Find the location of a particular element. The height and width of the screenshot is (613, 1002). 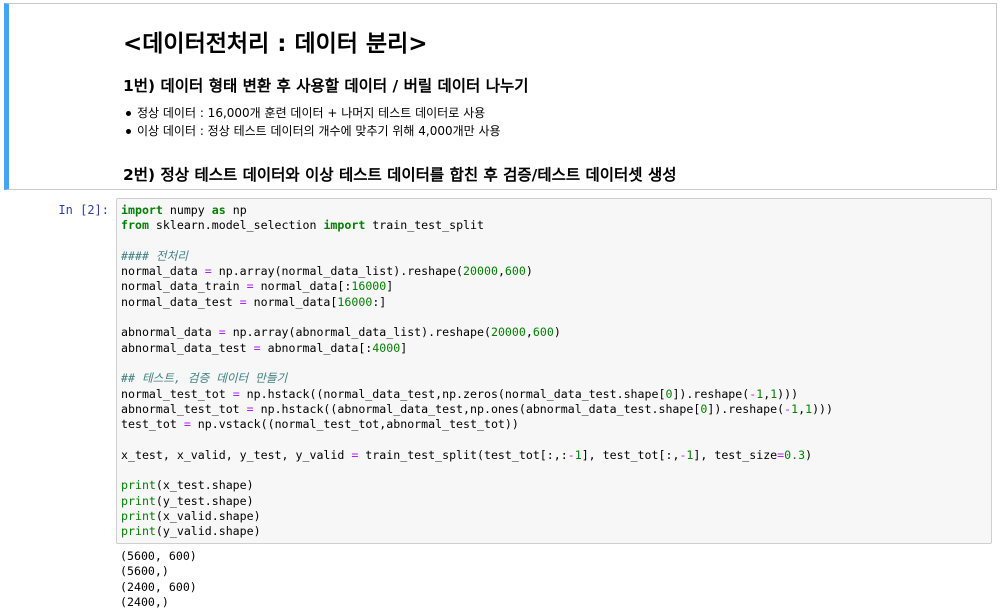

code-line: #### 전처리 is located at coordinates (556, 256).